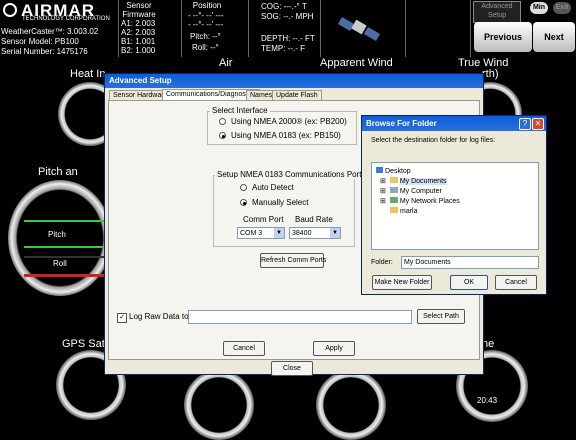 This screenshot has height=440, width=576. Describe the element at coordinates (222, 135) in the screenshot. I see `nmea-0183-radio` at that location.